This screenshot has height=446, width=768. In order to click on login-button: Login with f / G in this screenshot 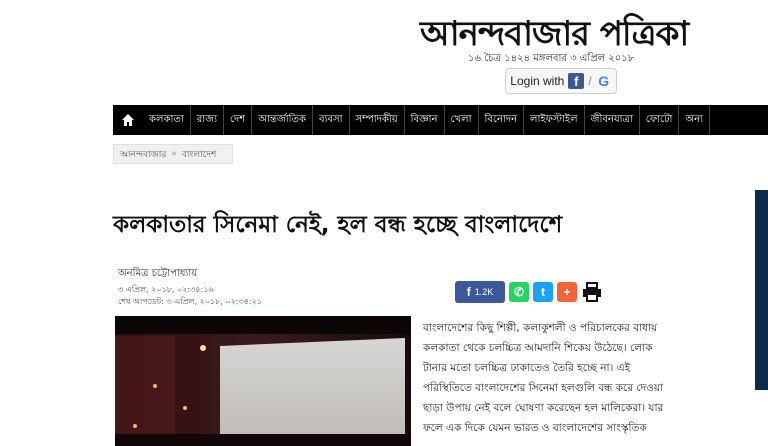, I will do `click(561, 81)`.